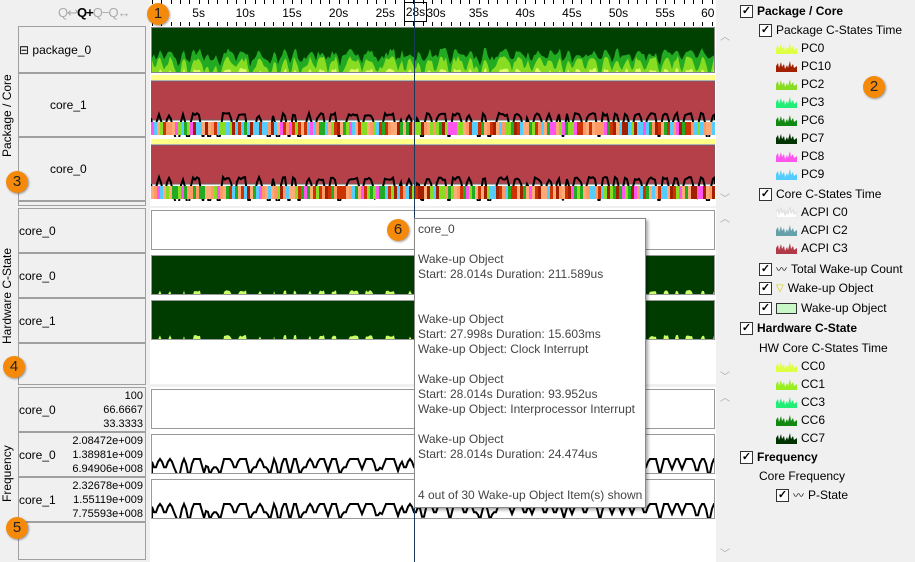 Image resolution: width=915 pixels, height=562 pixels. Describe the element at coordinates (24, 50) in the screenshot. I see `expand-icon: ⊟` at that location.